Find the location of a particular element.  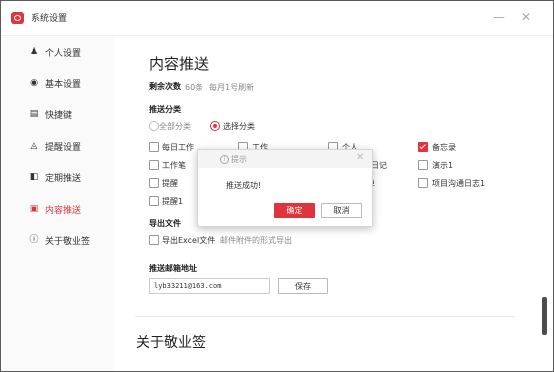

page-title: 内容推送 is located at coordinates (179, 64).